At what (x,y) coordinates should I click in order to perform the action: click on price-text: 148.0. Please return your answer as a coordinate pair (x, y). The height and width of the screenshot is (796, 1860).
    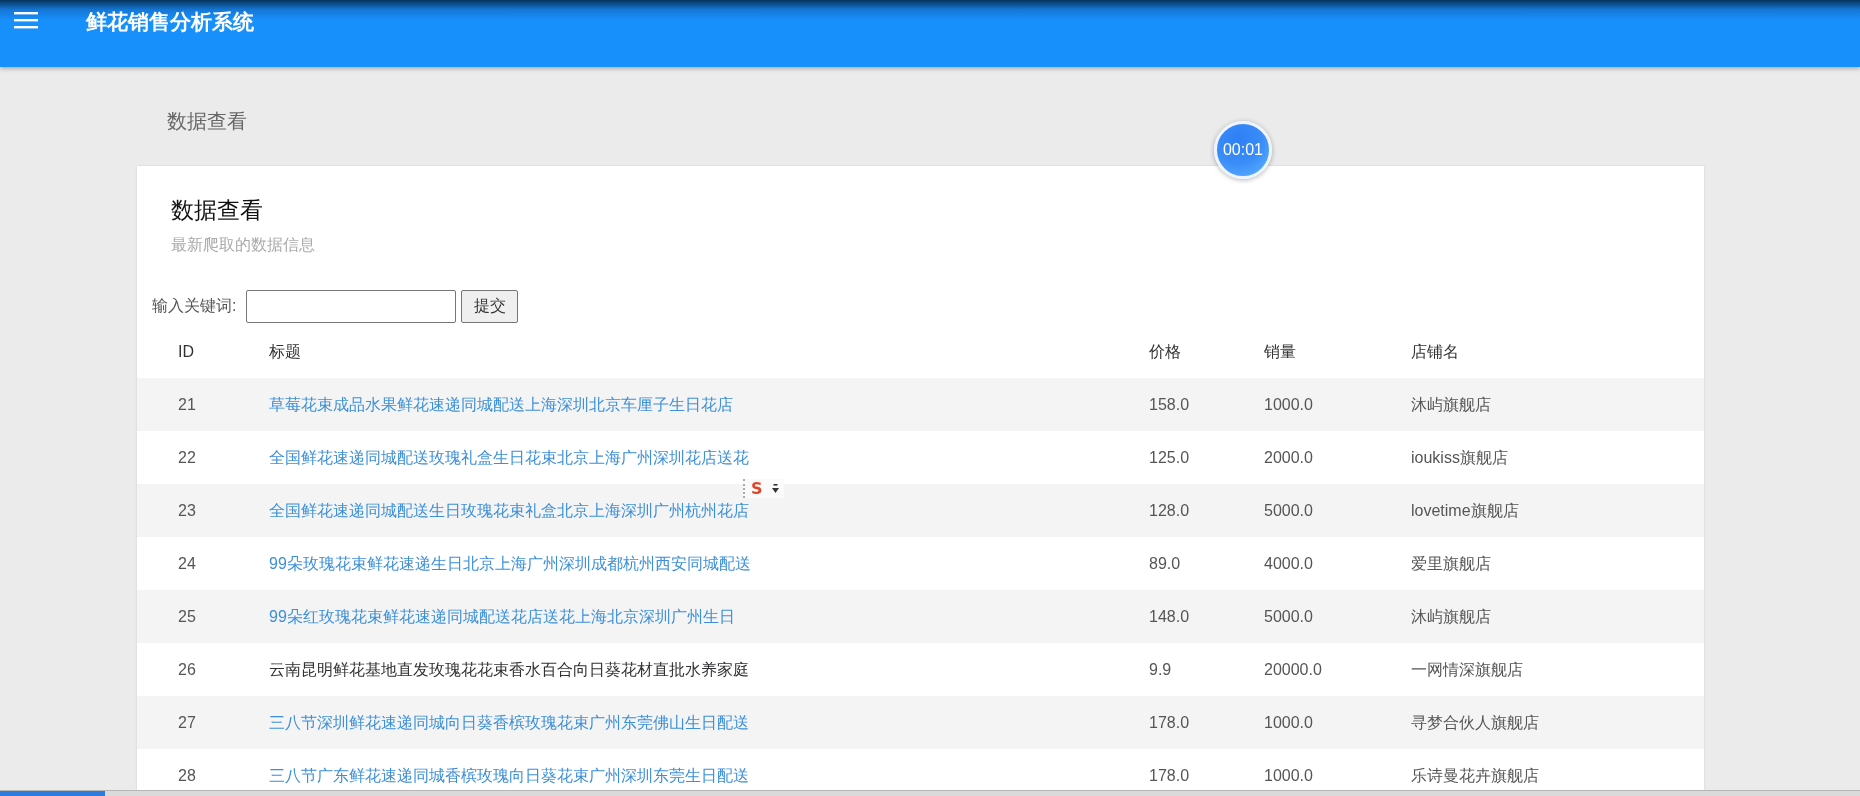
    Looking at the image, I should click on (1169, 616).